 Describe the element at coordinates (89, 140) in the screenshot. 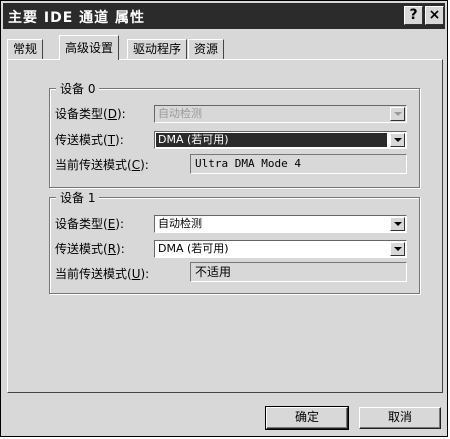

I see `device-0-transfer-label: 传送模式(T):` at that location.